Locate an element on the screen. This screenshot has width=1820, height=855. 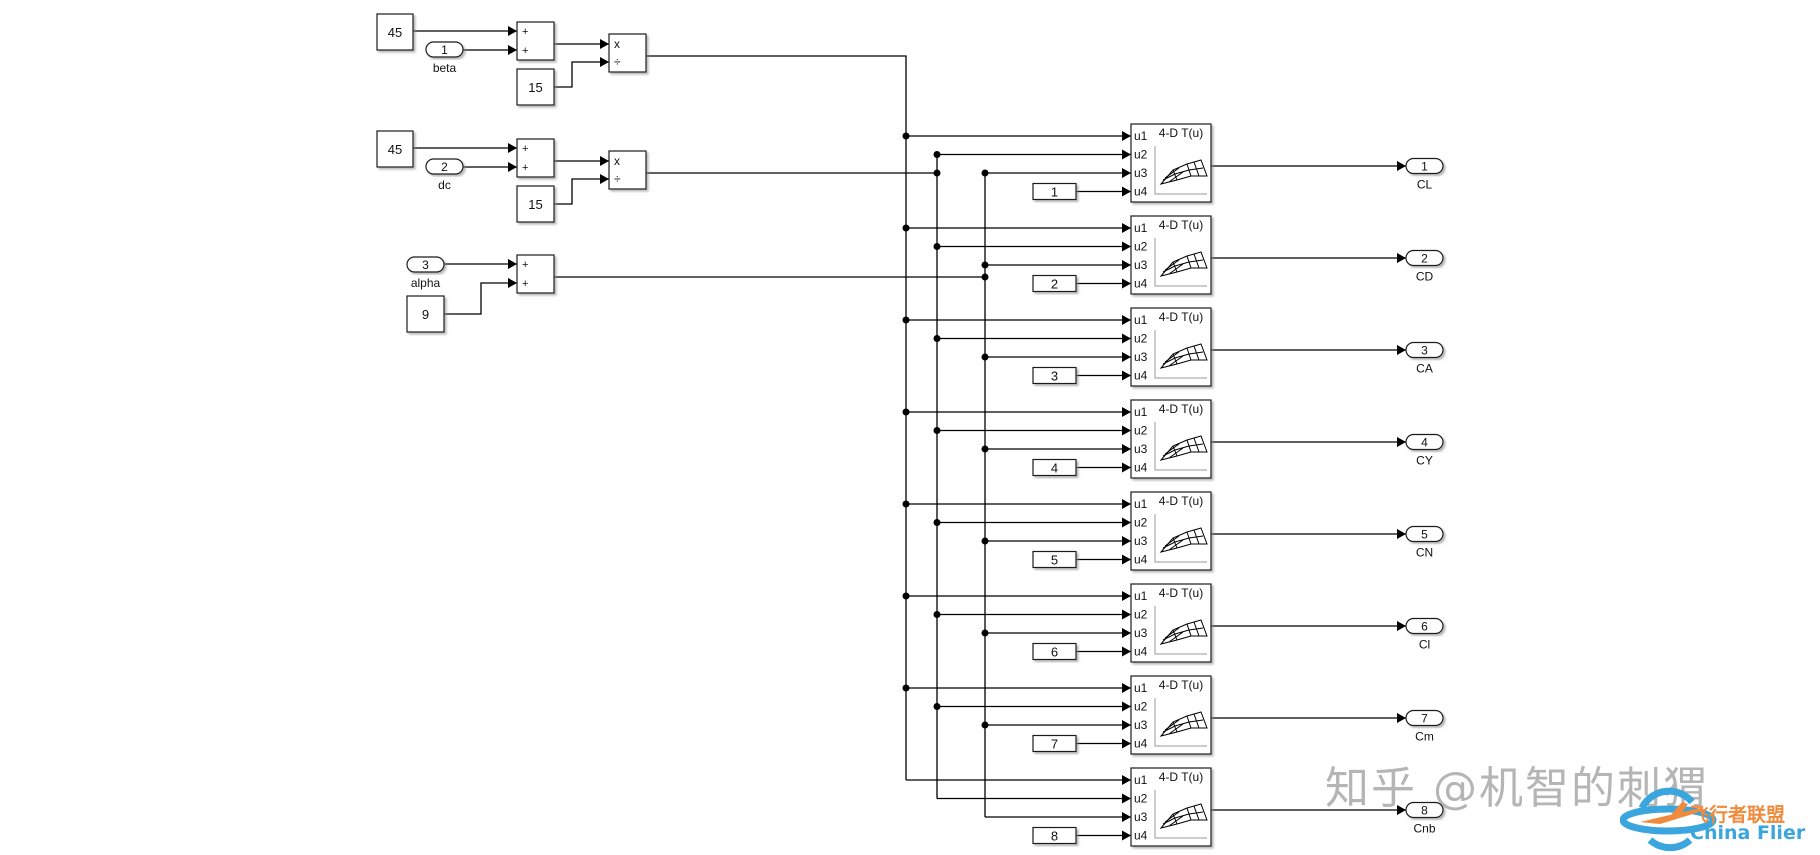
divide-dc-sign1: x is located at coordinates (617, 161).